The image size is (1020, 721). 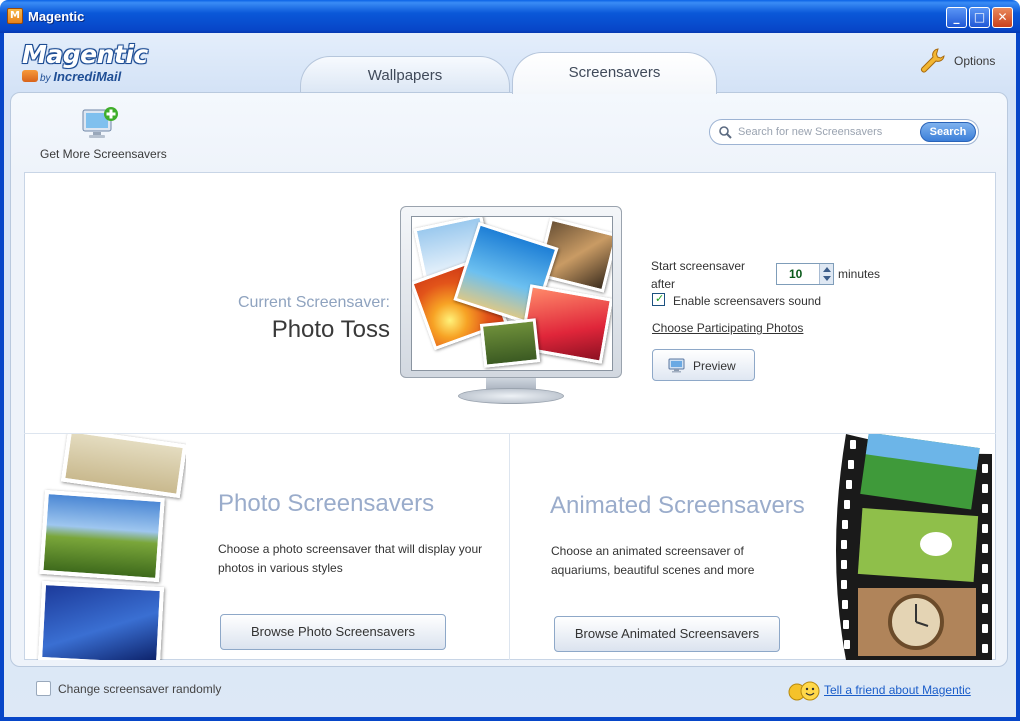 What do you see at coordinates (330, 329) in the screenshot?
I see `current-screensaver-name: Photo Toss` at bounding box center [330, 329].